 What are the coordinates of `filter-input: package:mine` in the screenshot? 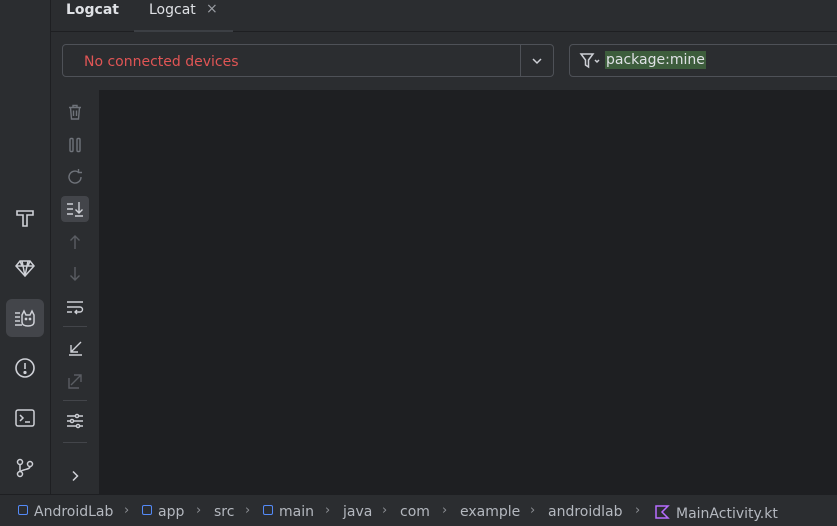 It's located at (703, 60).